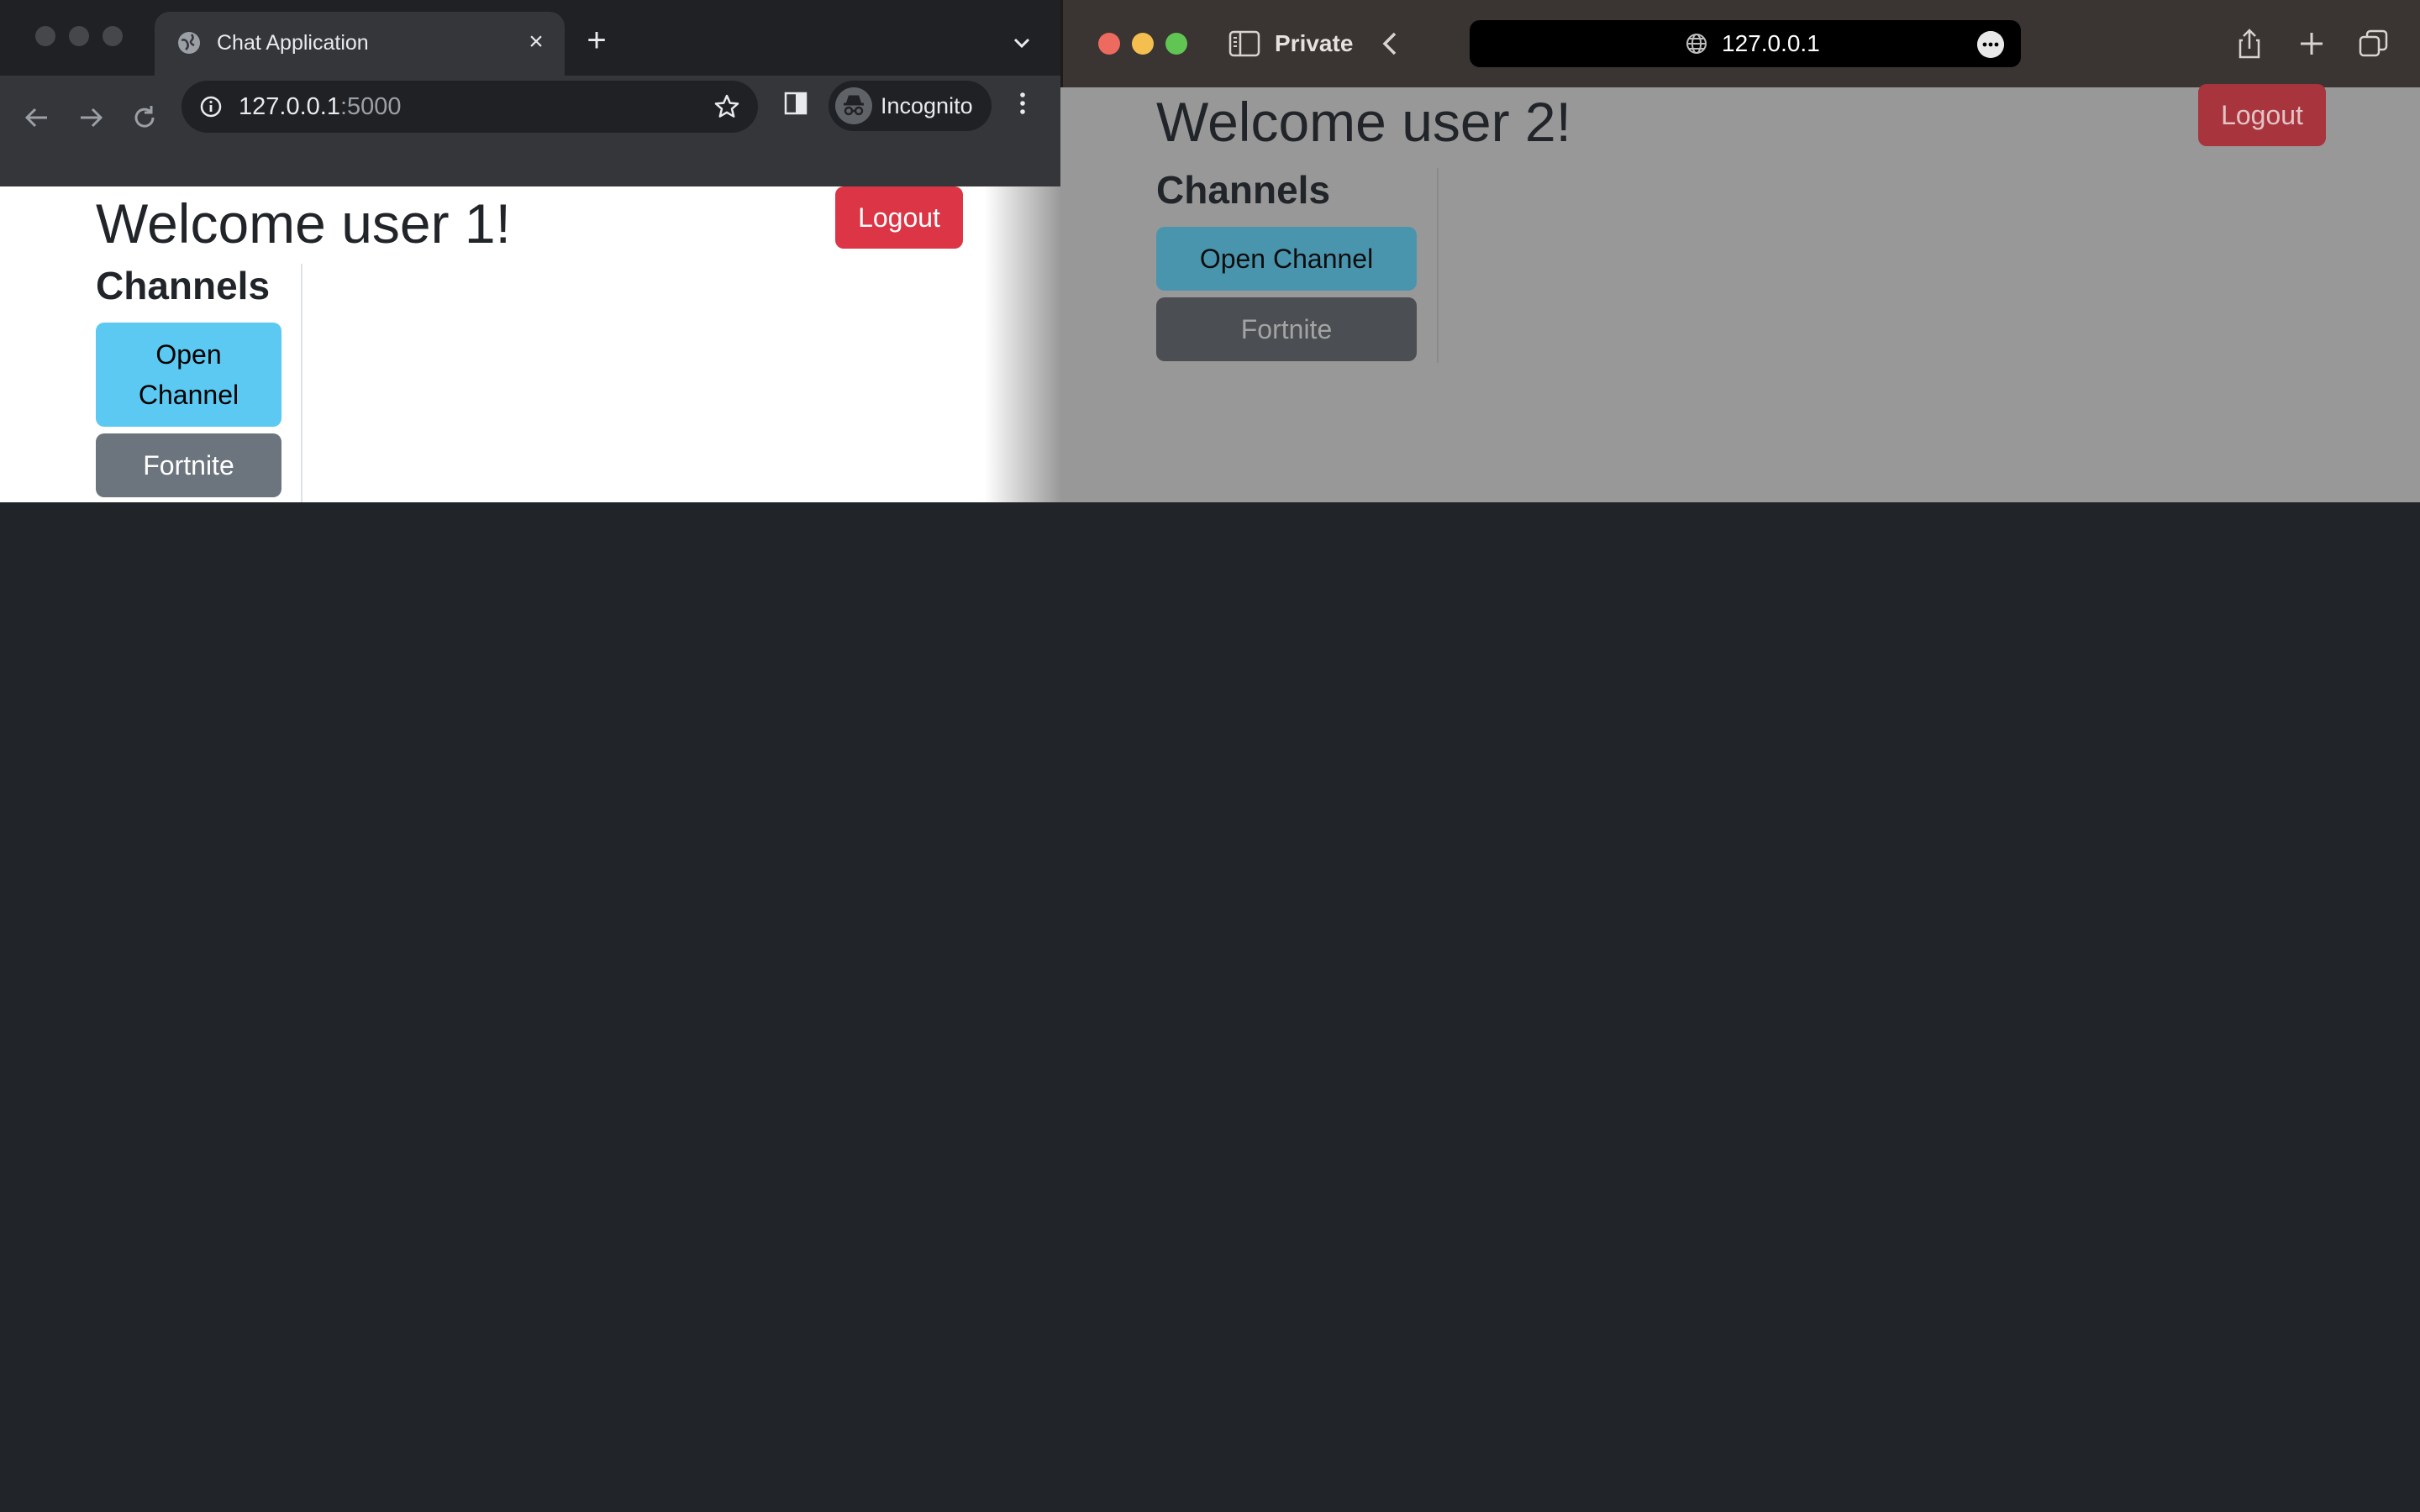 Image resolution: width=2420 pixels, height=1512 pixels. What do you see at coordinates (1990, 44) in the screenshot?
I see `more-icon` at bounding box center [1990, 44].